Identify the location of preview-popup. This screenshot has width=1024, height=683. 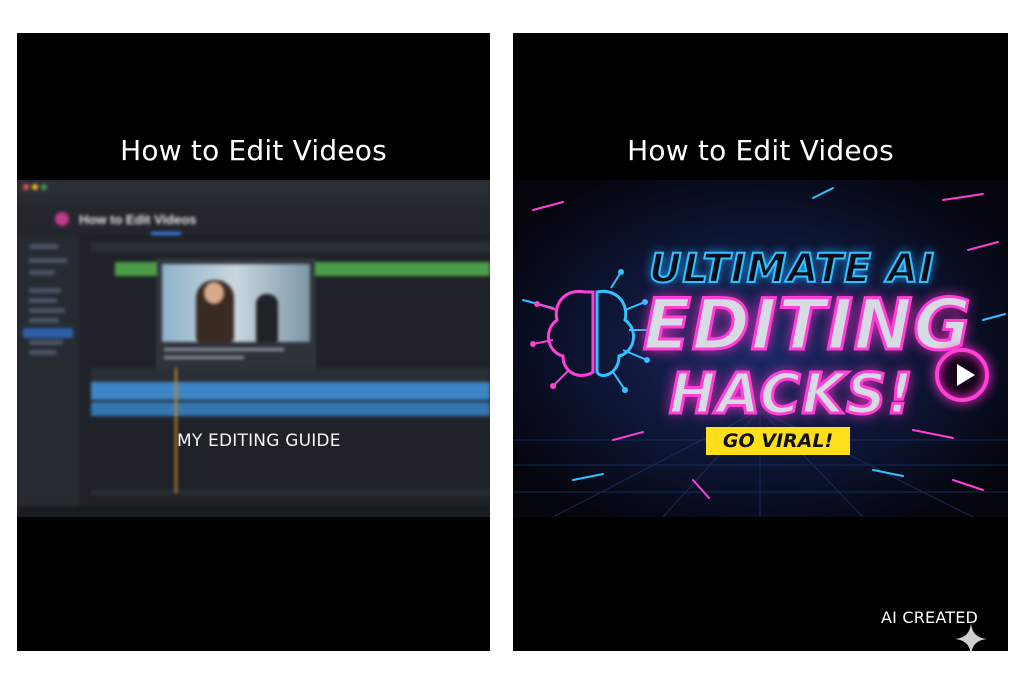
(236, 315).